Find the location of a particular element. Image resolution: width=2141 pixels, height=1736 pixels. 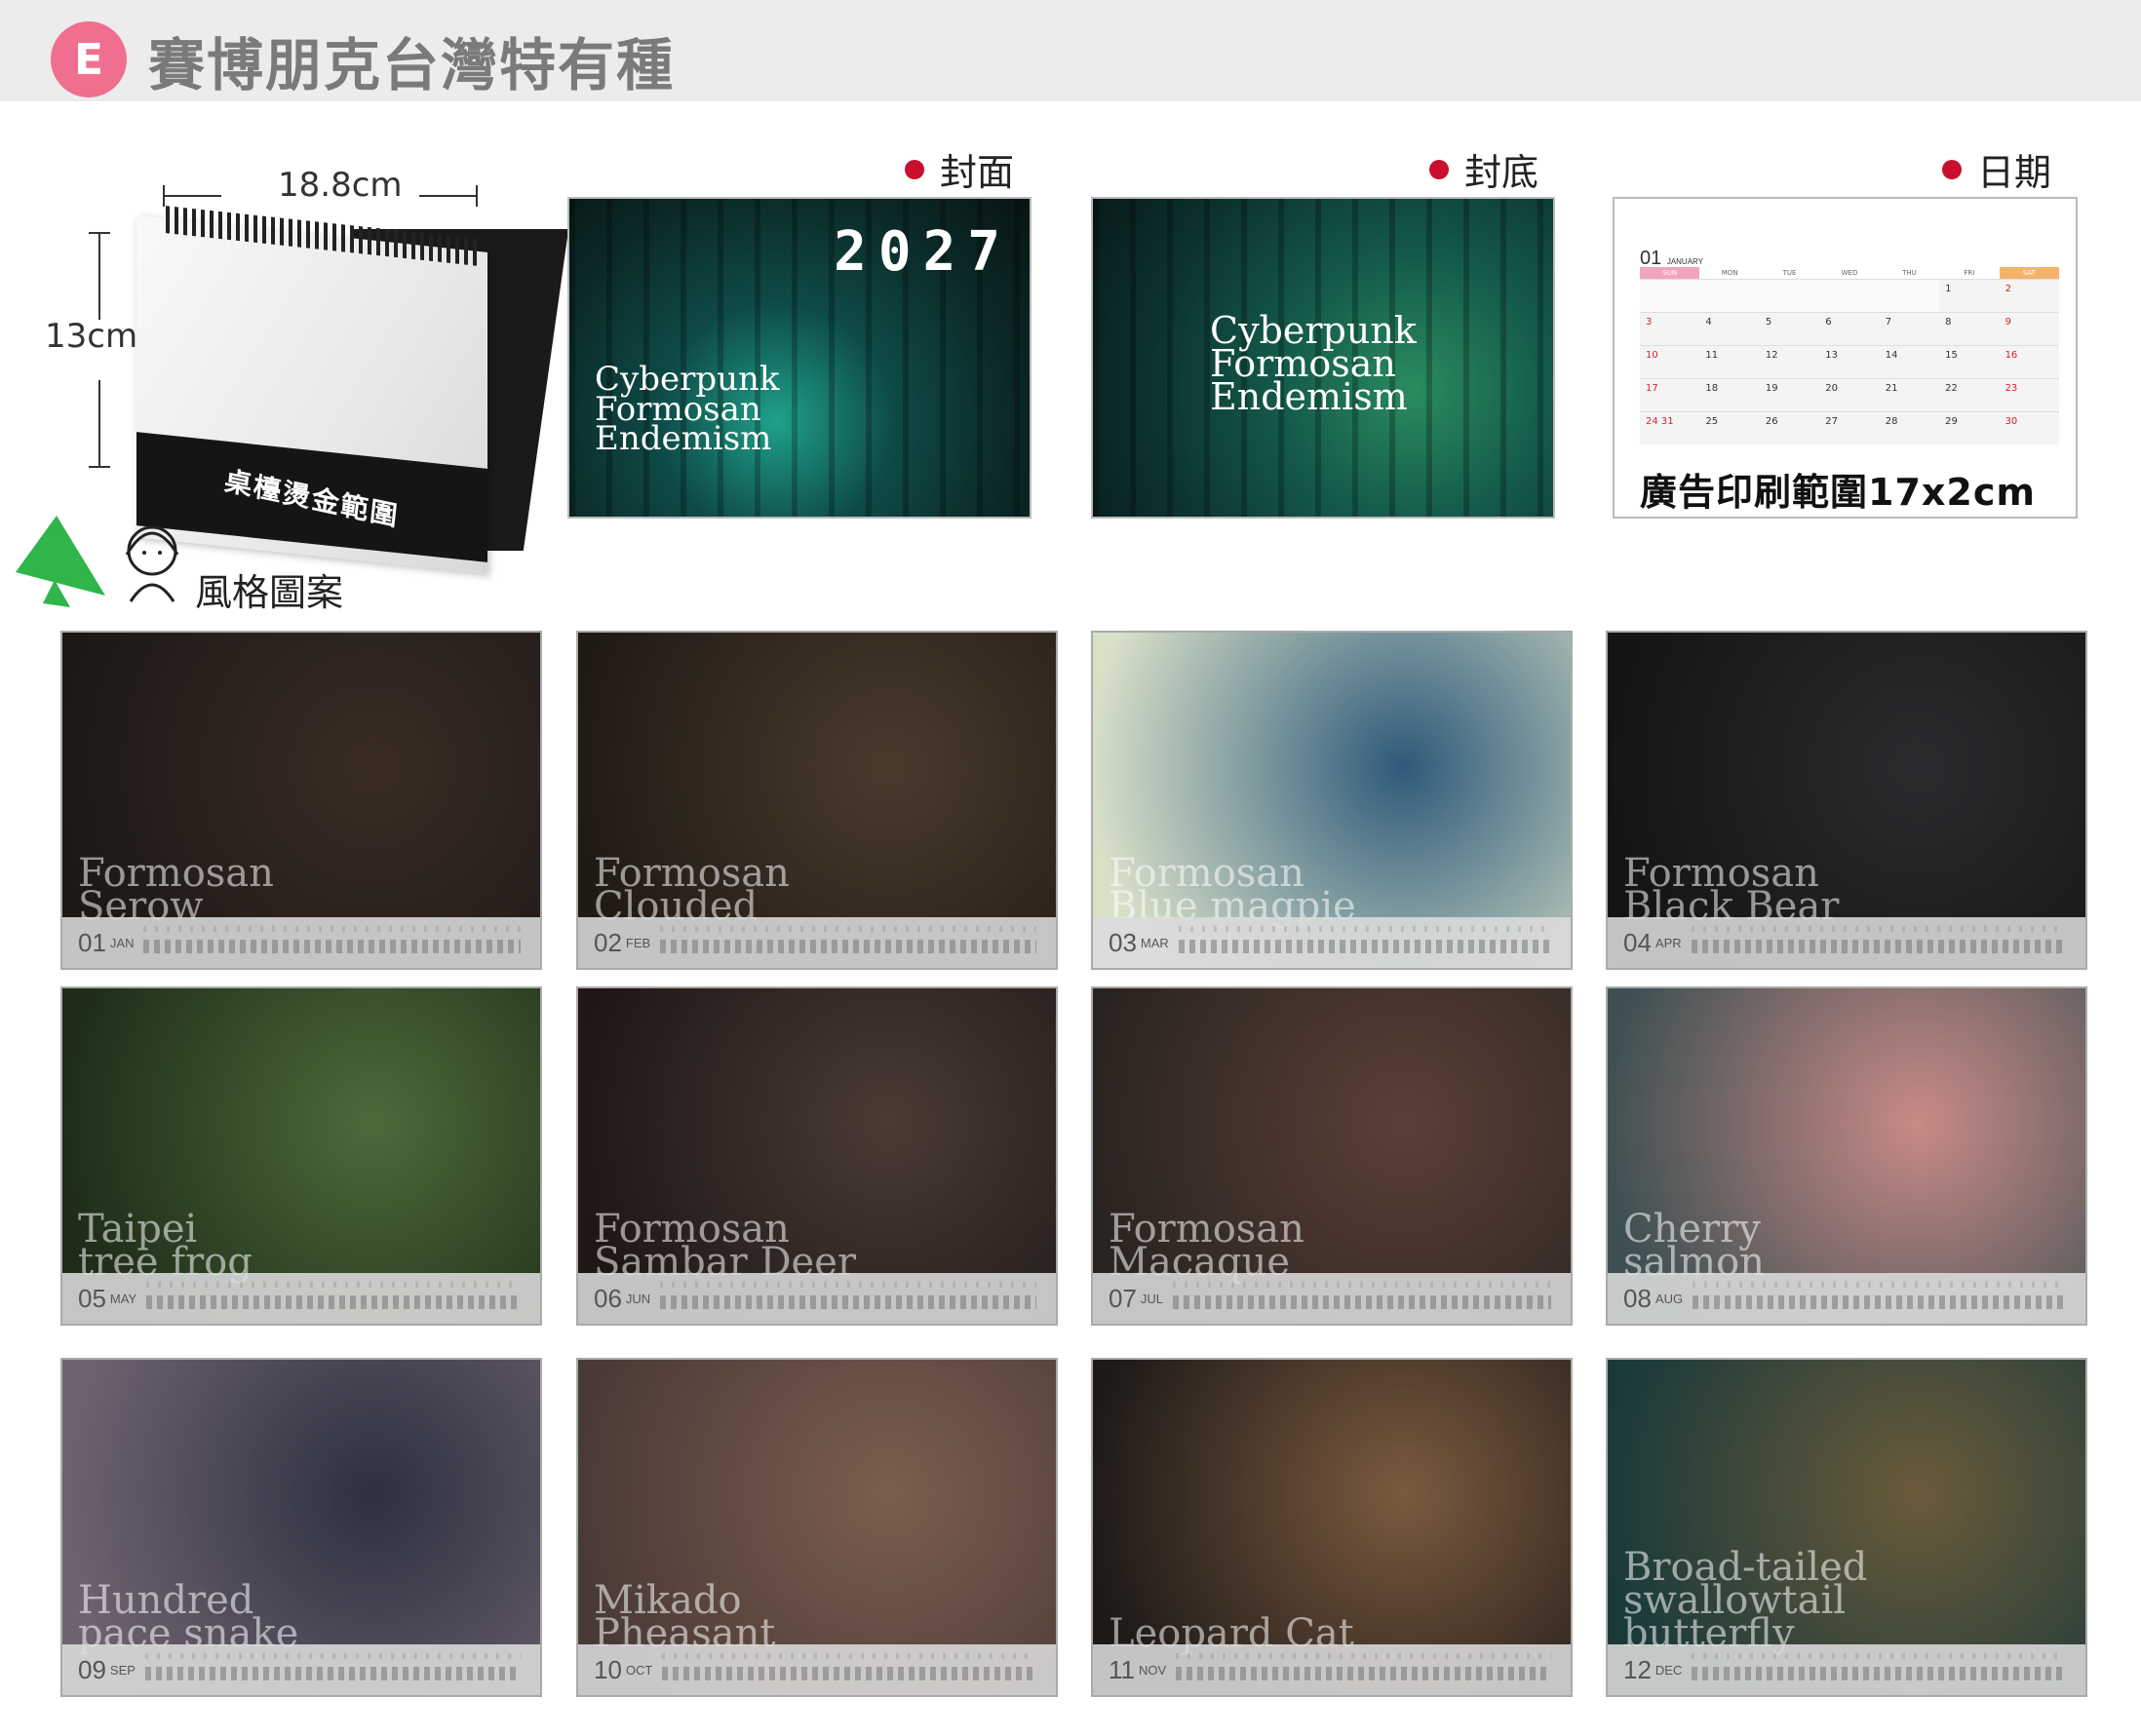

month-page: Cherry salmon 08 AUG is located at coordinates (1846, 1156).